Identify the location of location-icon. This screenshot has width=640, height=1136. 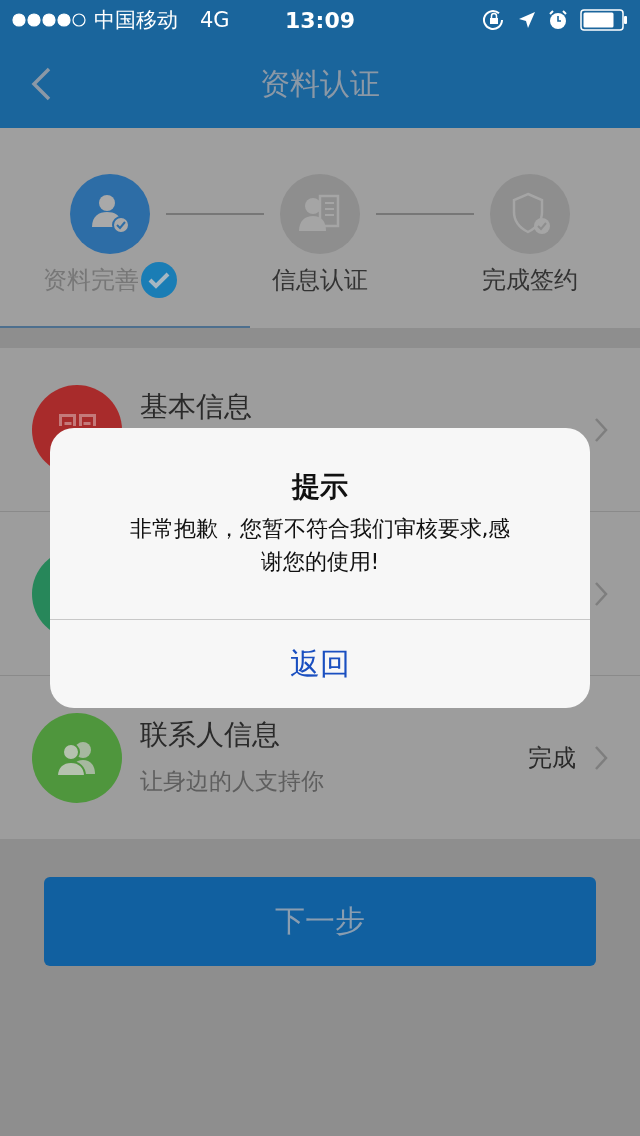
(527, 20).